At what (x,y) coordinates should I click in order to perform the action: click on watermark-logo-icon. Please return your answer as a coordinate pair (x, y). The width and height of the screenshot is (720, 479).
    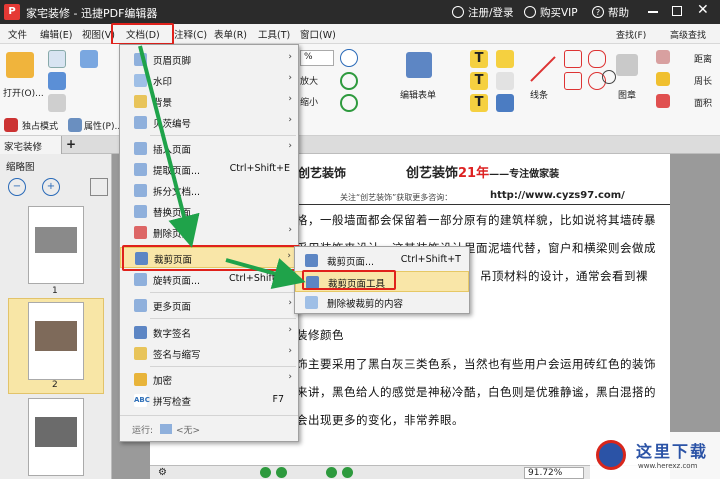
    Looking at the image, I should click on (611, 455).